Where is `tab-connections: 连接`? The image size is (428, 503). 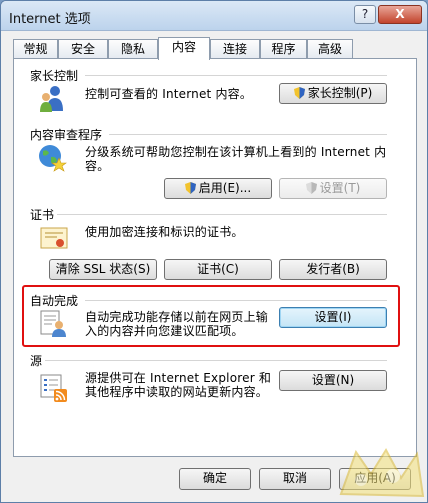
tab-connections: 连接 is located at coordinates (235, 49).